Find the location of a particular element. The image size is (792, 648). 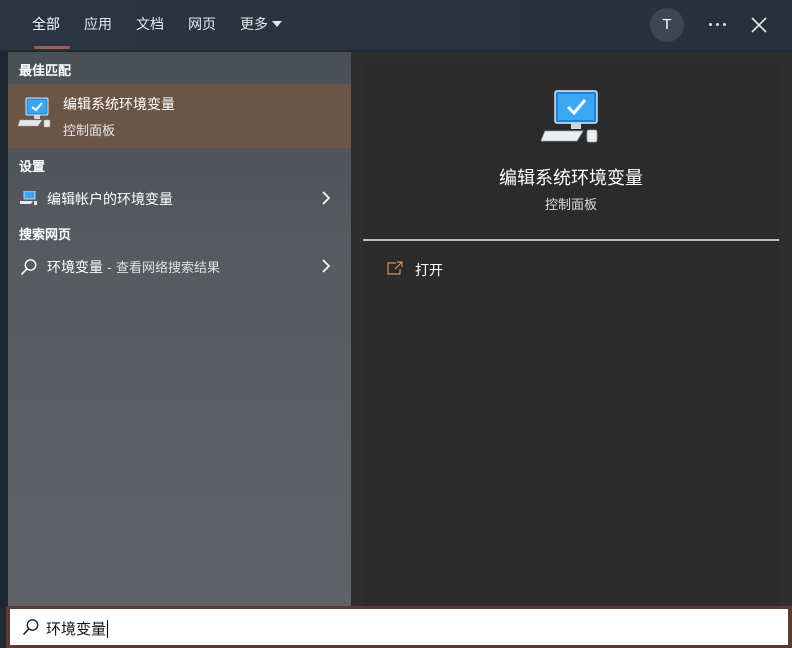

tab-apps: 应用 is located at coordinates (98, 25).